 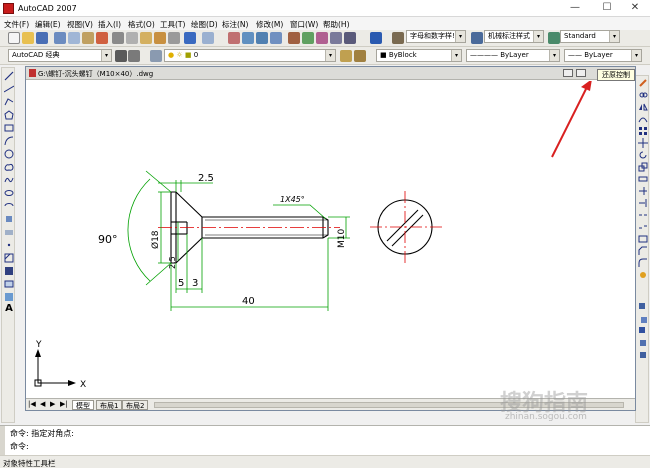 I want to click on lineweight-dropdown: —— ByLayer ▾, so click(x=603, y=55).